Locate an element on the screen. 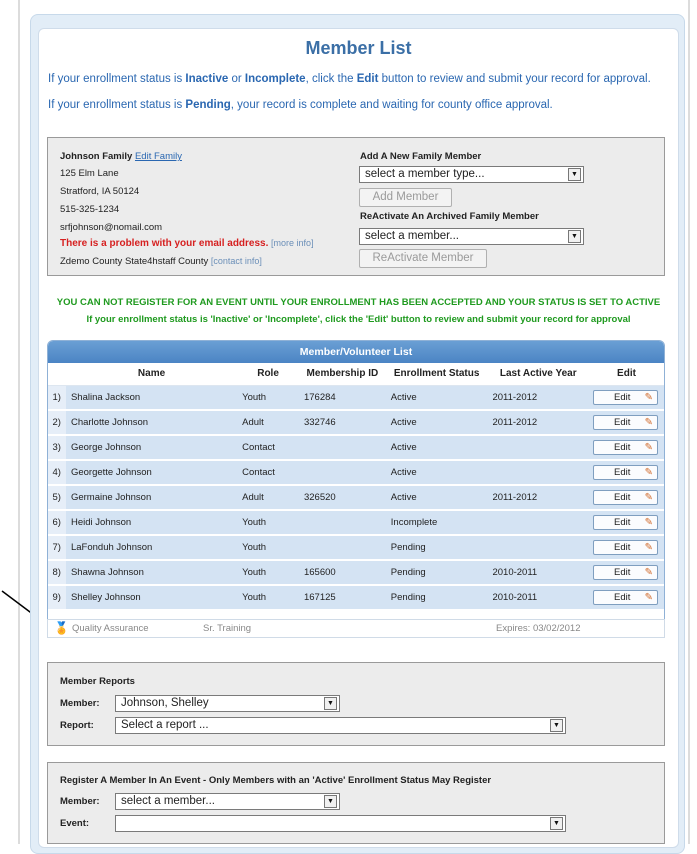 The width and height of the screenshot is (697, 854). reactivate-label: ReActivate An Archived Family Member is located at coordinates (449, 216).